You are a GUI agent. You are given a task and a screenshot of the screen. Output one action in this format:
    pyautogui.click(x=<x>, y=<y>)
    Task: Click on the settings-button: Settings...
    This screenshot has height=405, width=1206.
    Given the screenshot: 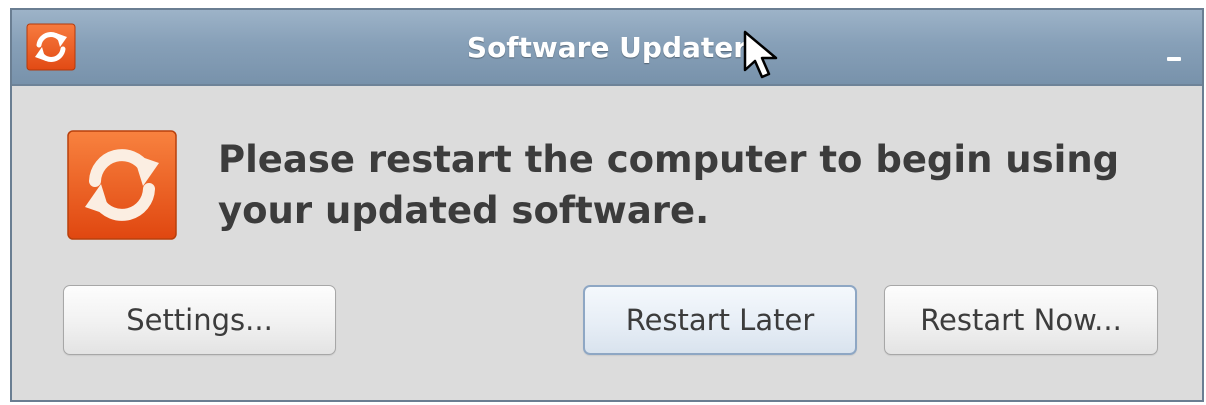 What is the action you would take?
    pyautogui.click(x=199, y=320)
    